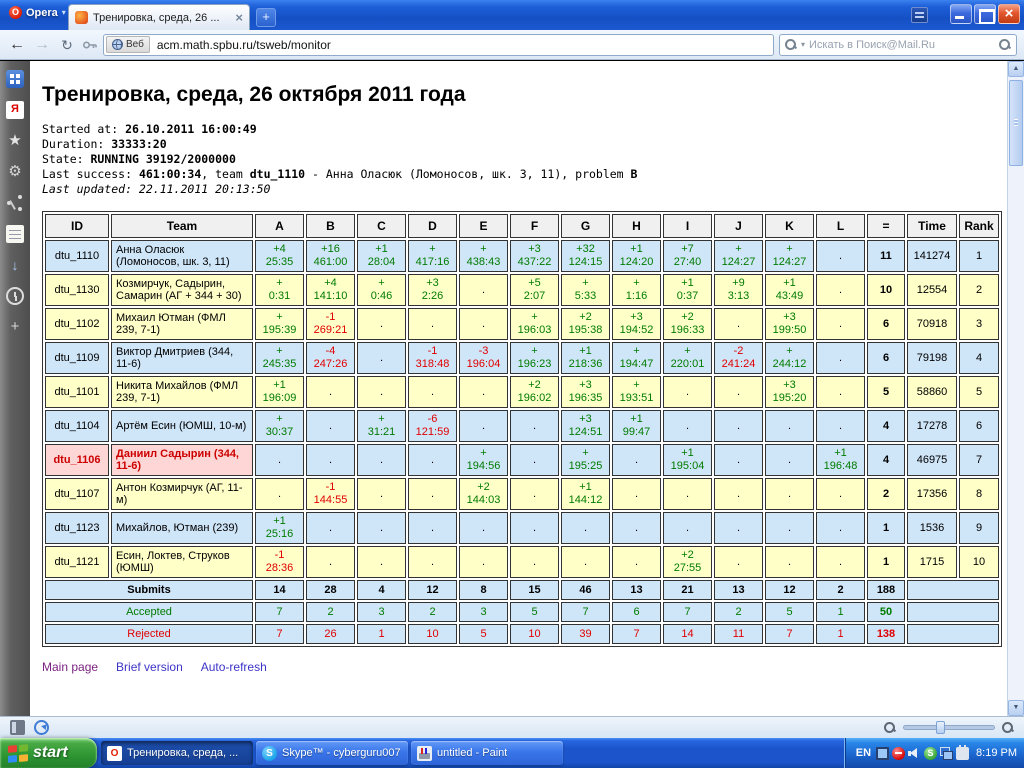  Describe the element at coordinates (886, 256) in the screenshot. I see `solved-count: 11` at that location.